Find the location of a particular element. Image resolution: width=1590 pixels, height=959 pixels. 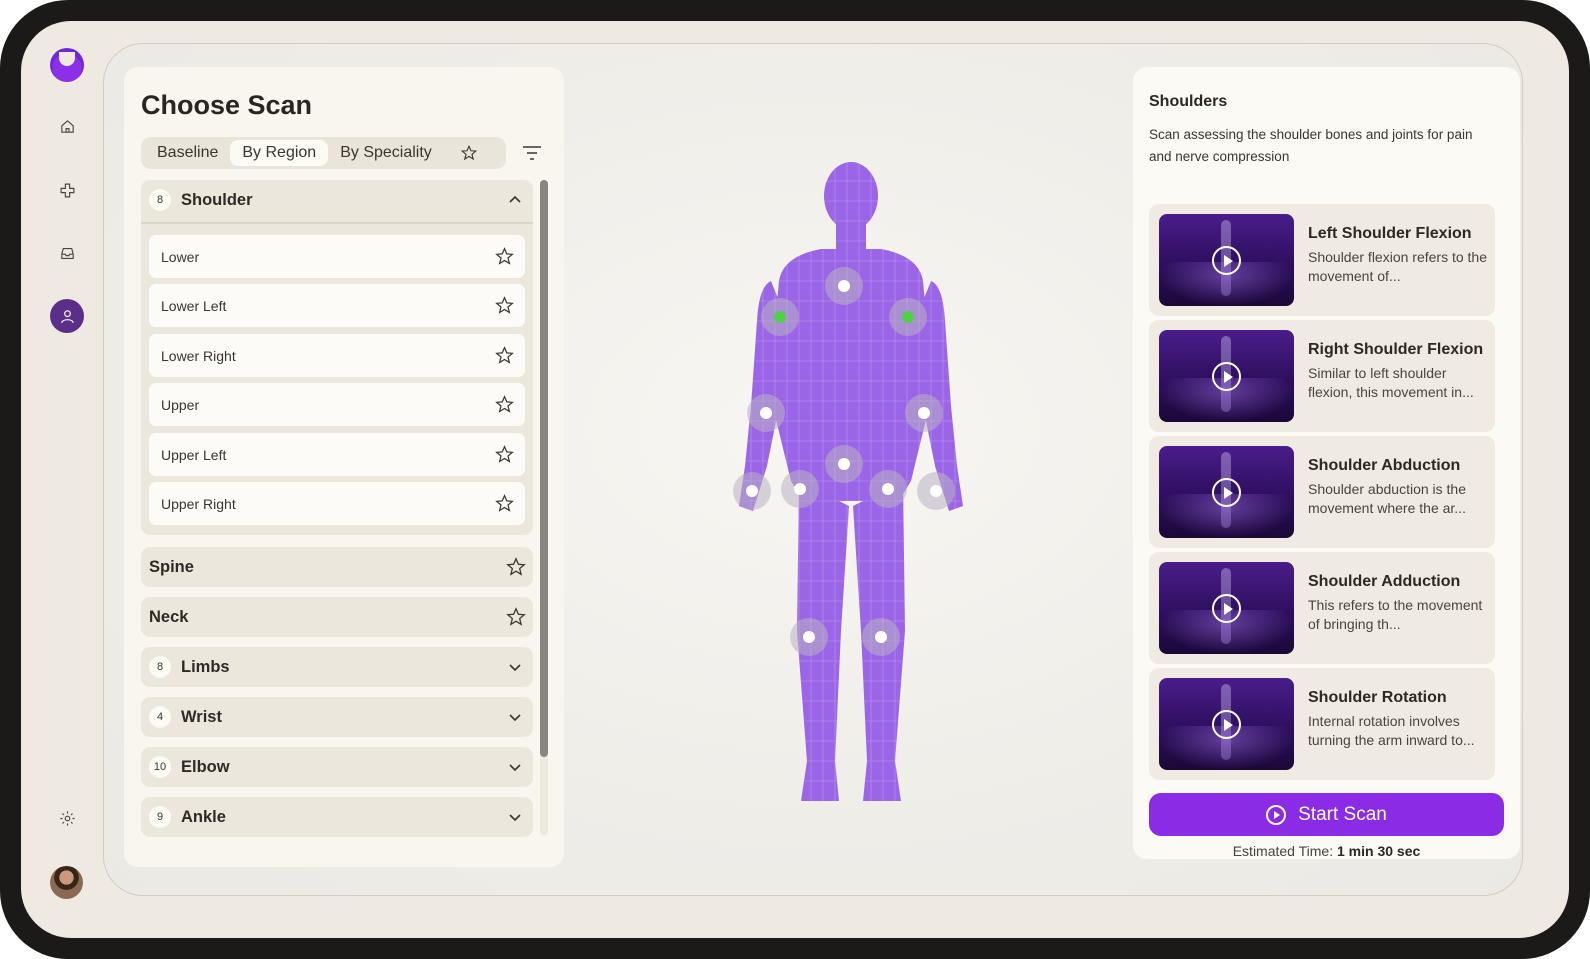

region-group-shoulder: 8 Shoulder Lower Lower Left Lower Right is located at coordinates (337, 357).